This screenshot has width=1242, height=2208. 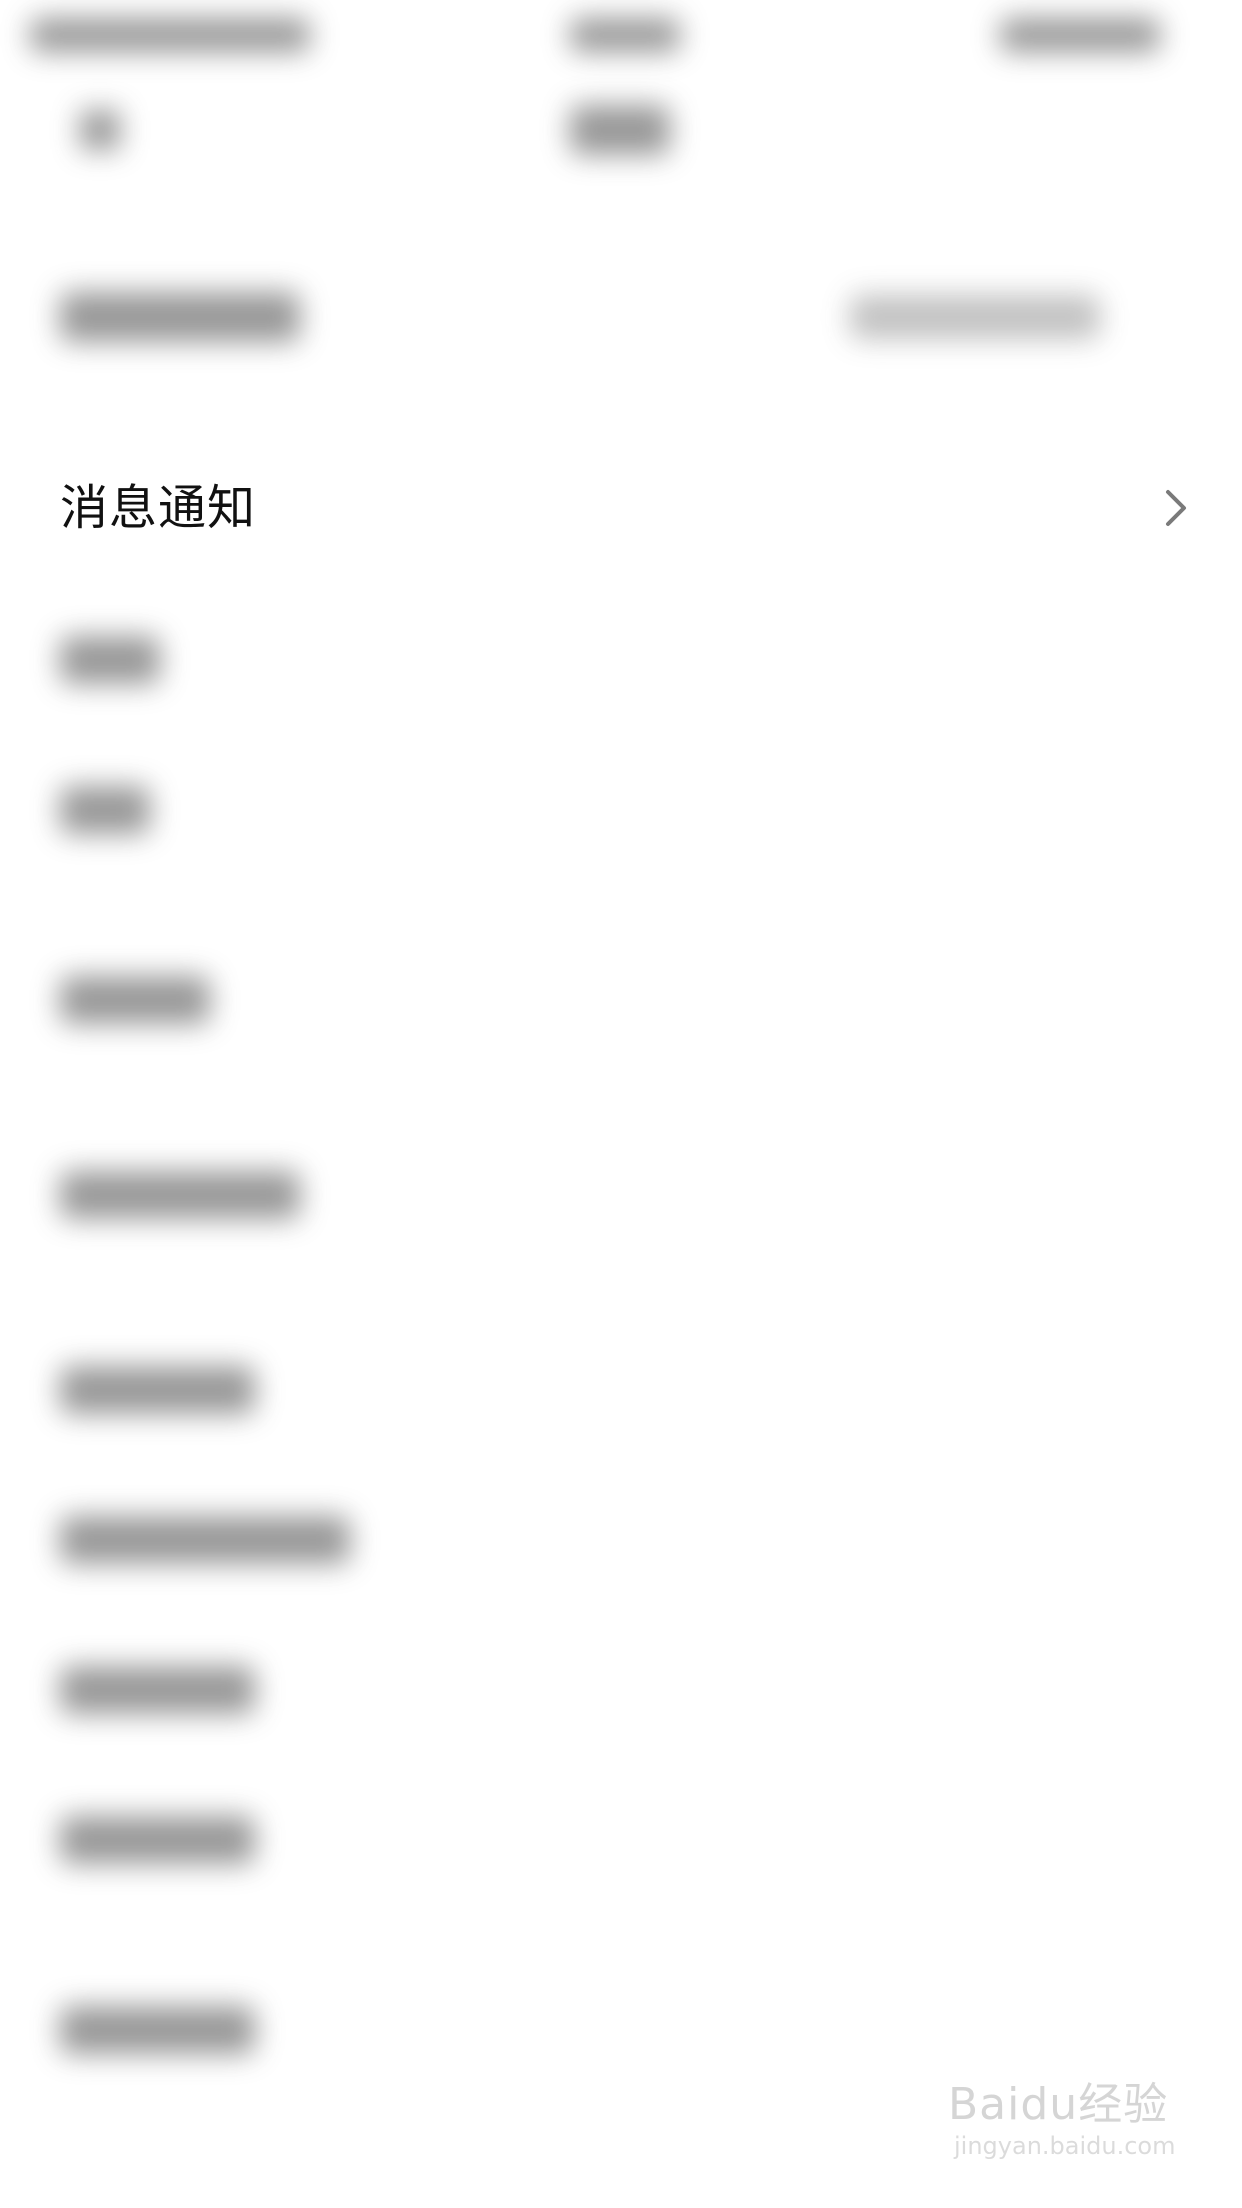 What do you see at coordinates (1058, 2104) in the screenshot?
I see `watermark-brand: Baidu经验` at bounding box center [1058, 2104].